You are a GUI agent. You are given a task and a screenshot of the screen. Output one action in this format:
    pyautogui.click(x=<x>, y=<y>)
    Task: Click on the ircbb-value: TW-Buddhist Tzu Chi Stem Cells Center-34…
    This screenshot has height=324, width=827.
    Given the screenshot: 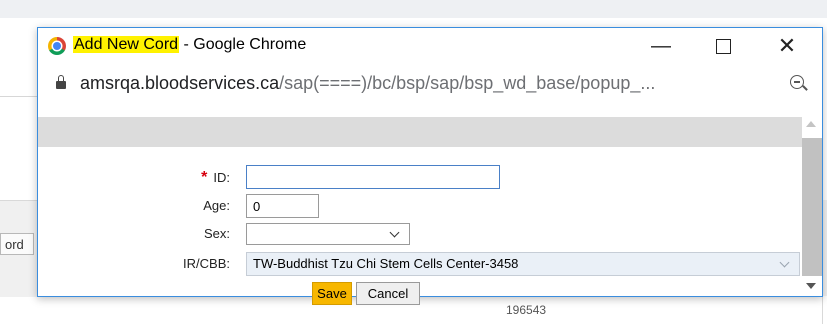 What is the action you would take?
    pyautogui.click(x=386, y=263)
    